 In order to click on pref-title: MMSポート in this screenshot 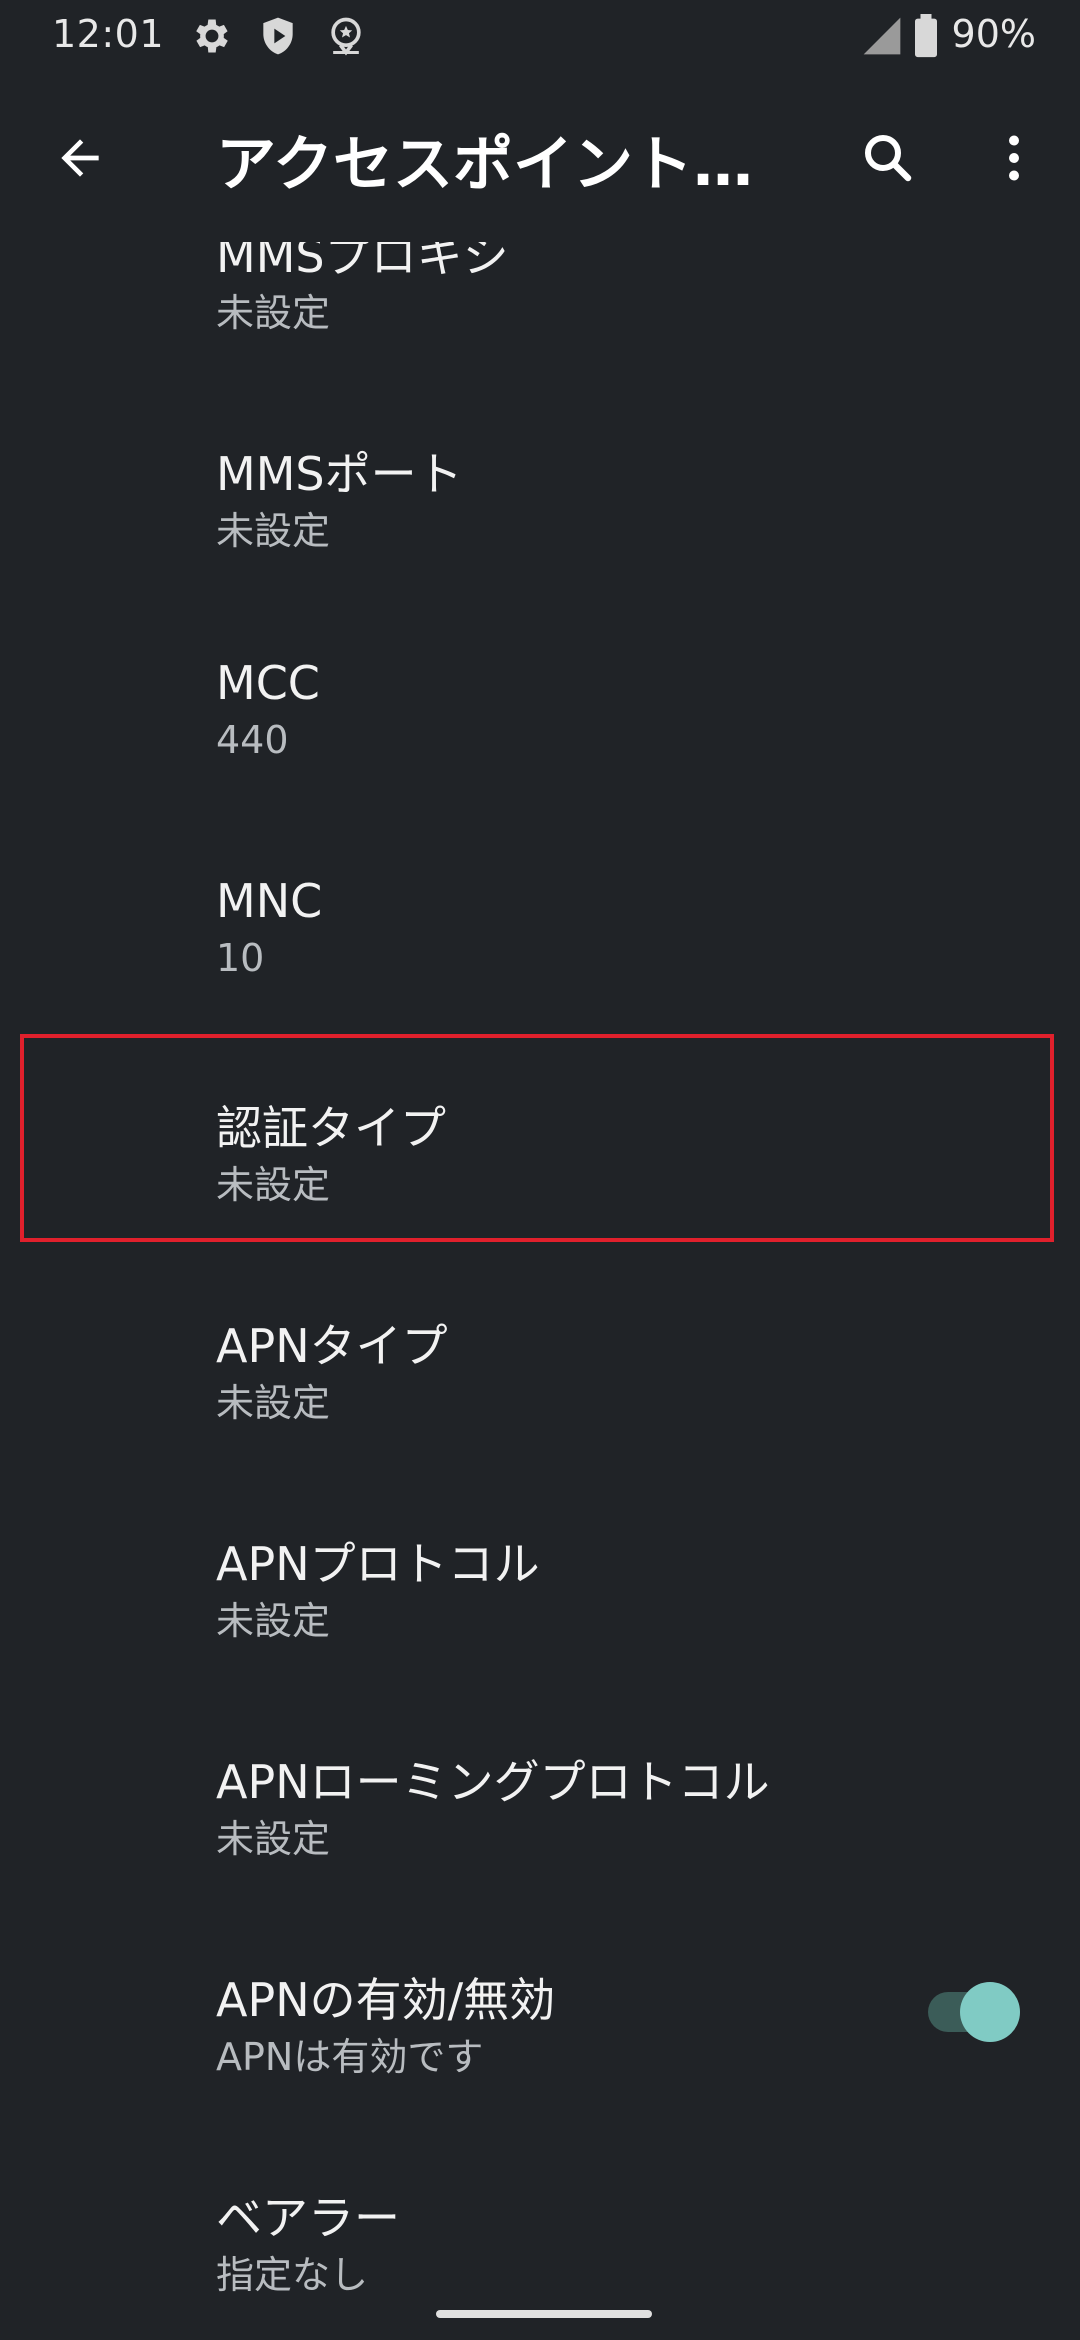, I will do `click(339, 474)`.